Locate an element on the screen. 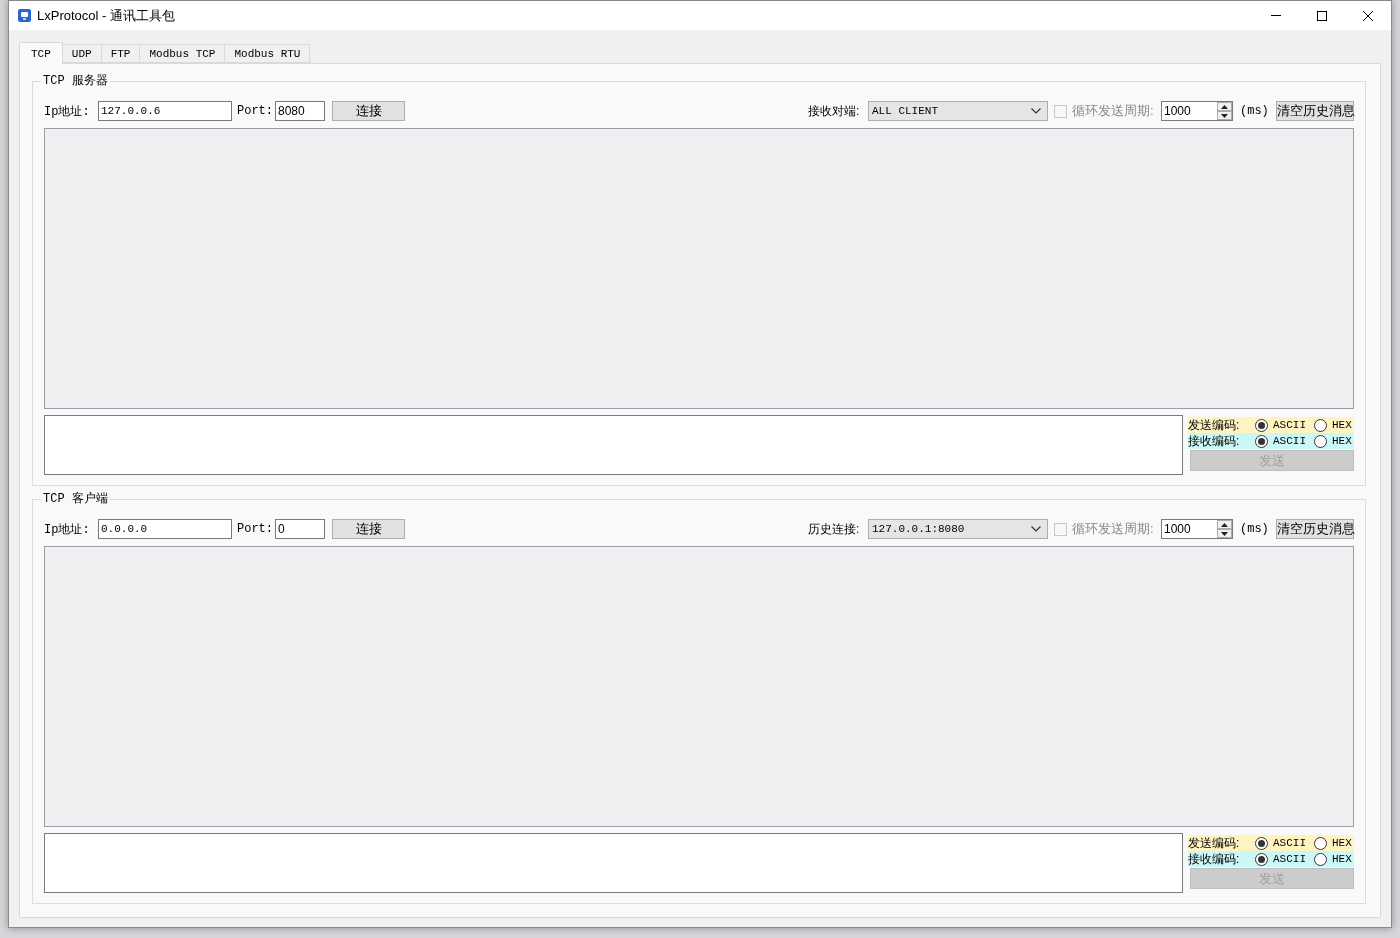 The height and width of the screenshot is (938, 1400). group-title: TCP 服务器 is located at coordinates (75, 81).